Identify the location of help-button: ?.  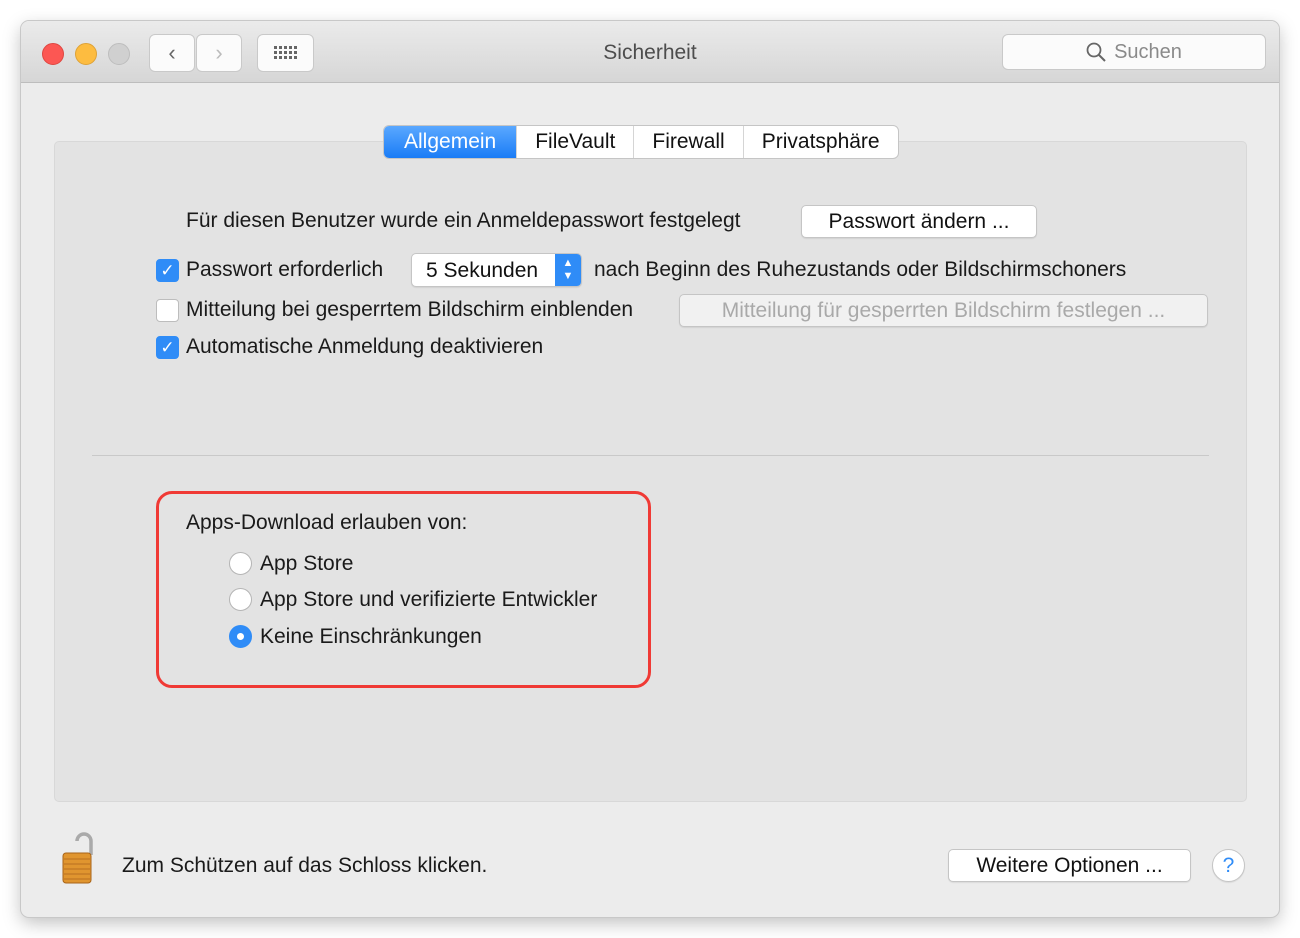
(1228, 865).